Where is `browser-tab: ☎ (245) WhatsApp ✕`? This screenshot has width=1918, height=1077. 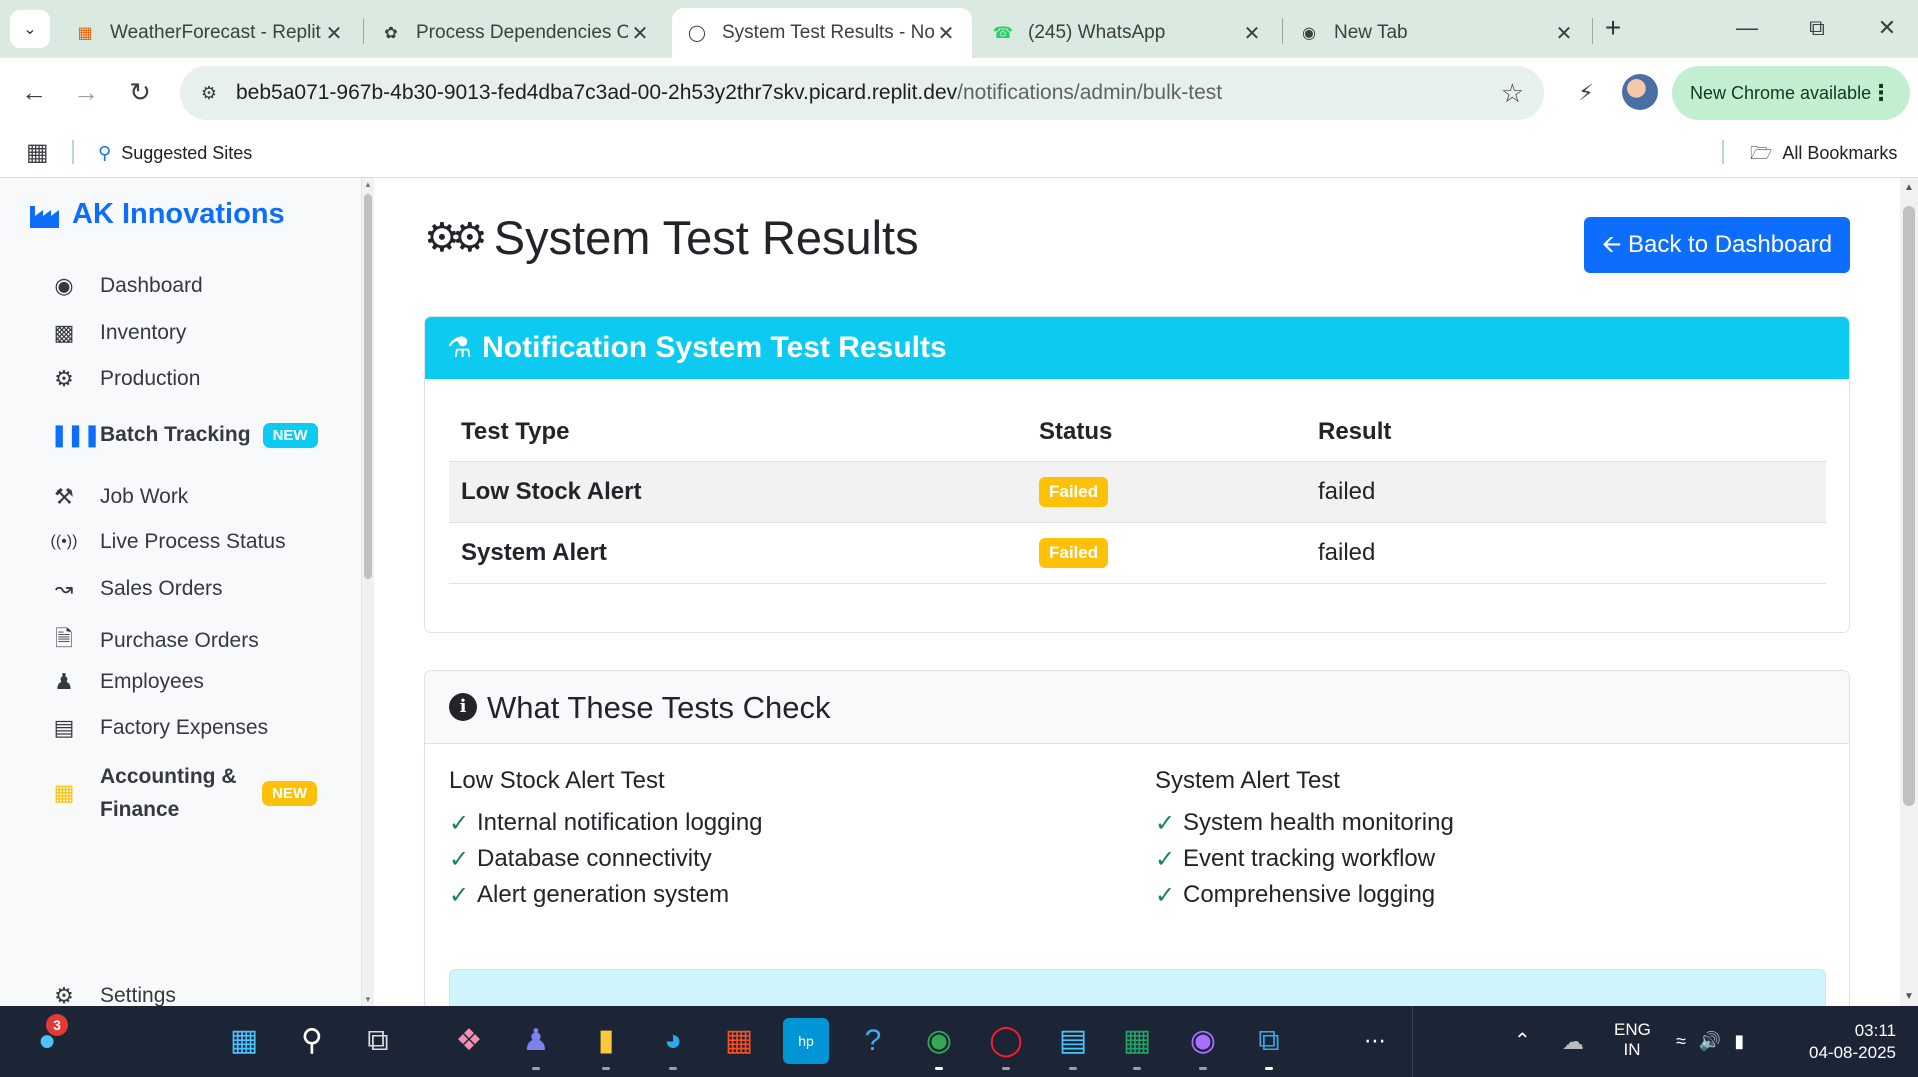 browser-tab: ☎ (245) WhatsApp ✕ is located at coordinates (1128, 33).